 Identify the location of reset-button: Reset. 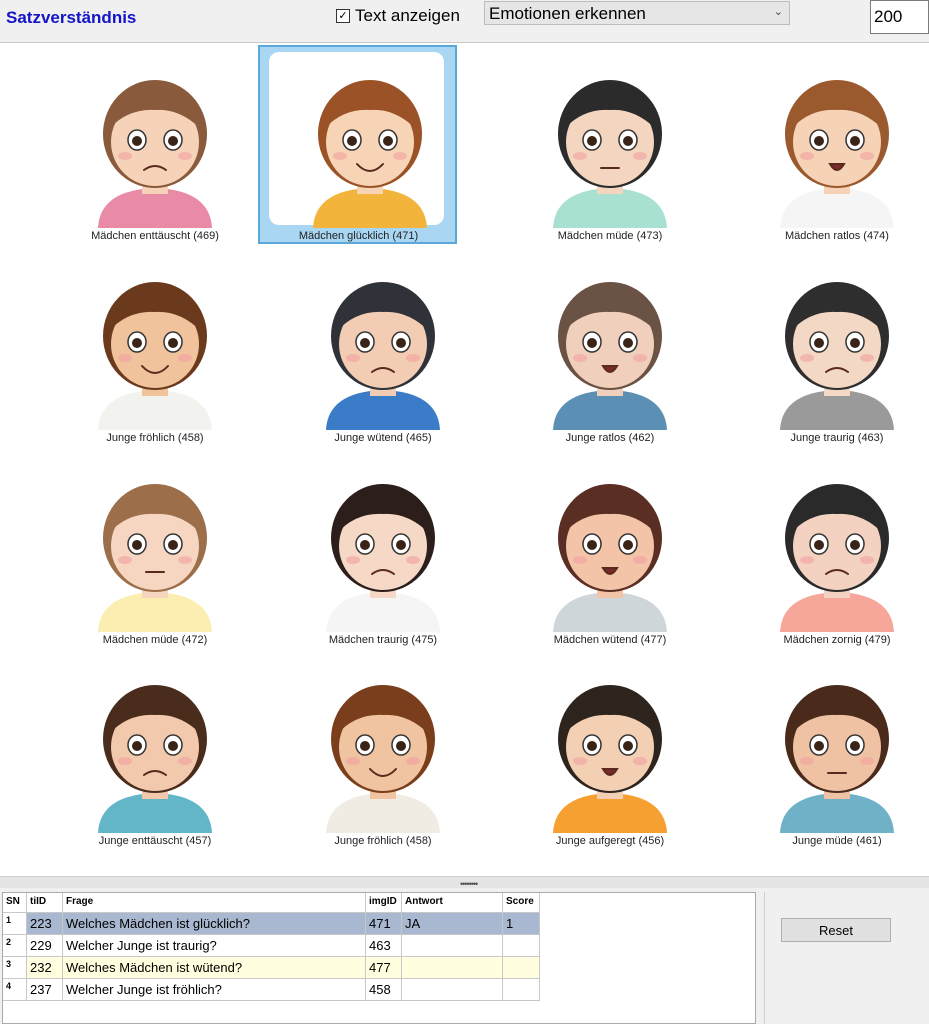
(836, 930).